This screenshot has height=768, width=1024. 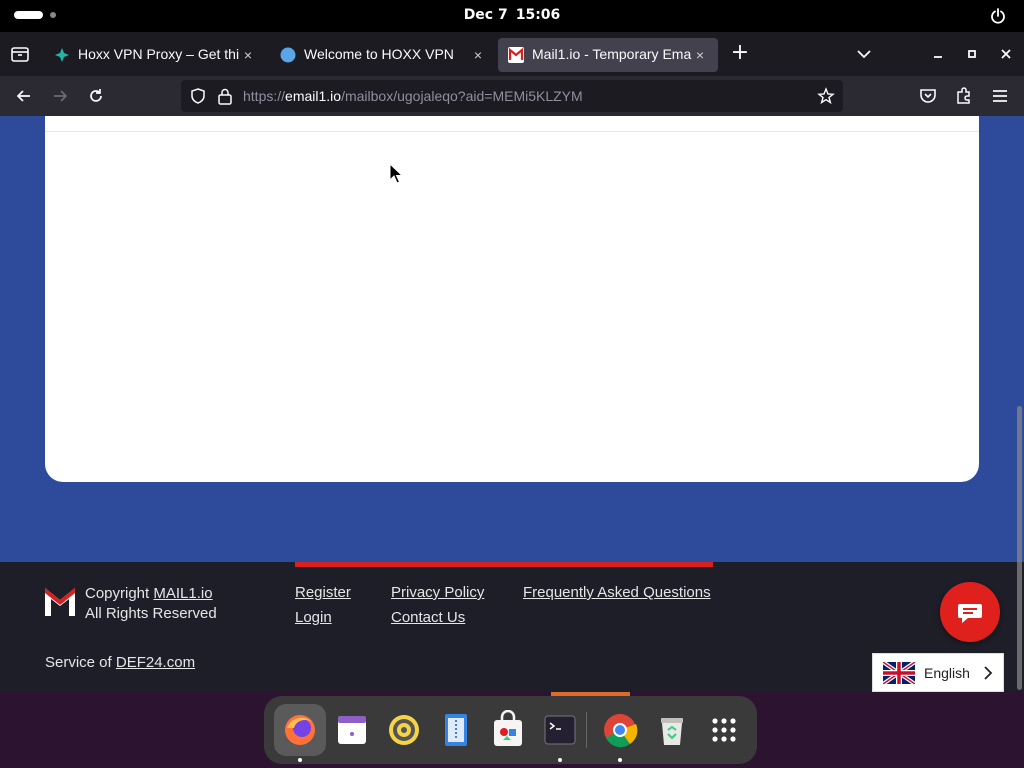 What do you see at coordinates (80, 662) in the screenshot?
I see `service-prefix: Service of` at bounding box center [80, 662].